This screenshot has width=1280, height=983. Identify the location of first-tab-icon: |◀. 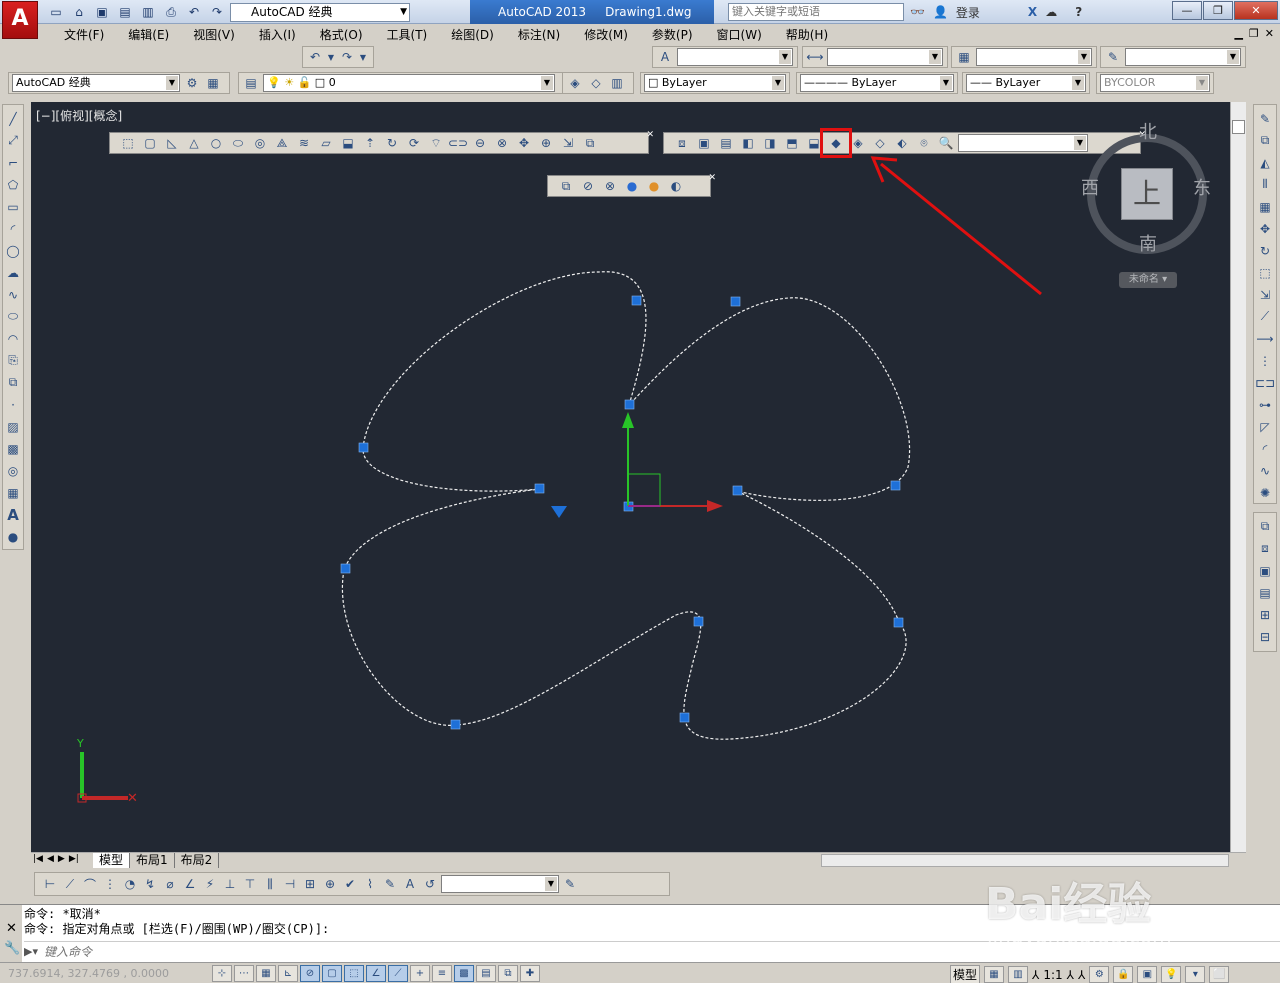
(38, 859).